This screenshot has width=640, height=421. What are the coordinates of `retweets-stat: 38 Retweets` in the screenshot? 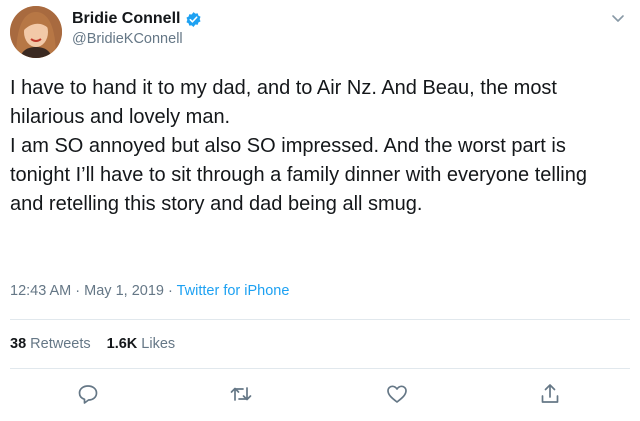 It's located at (50, 344).